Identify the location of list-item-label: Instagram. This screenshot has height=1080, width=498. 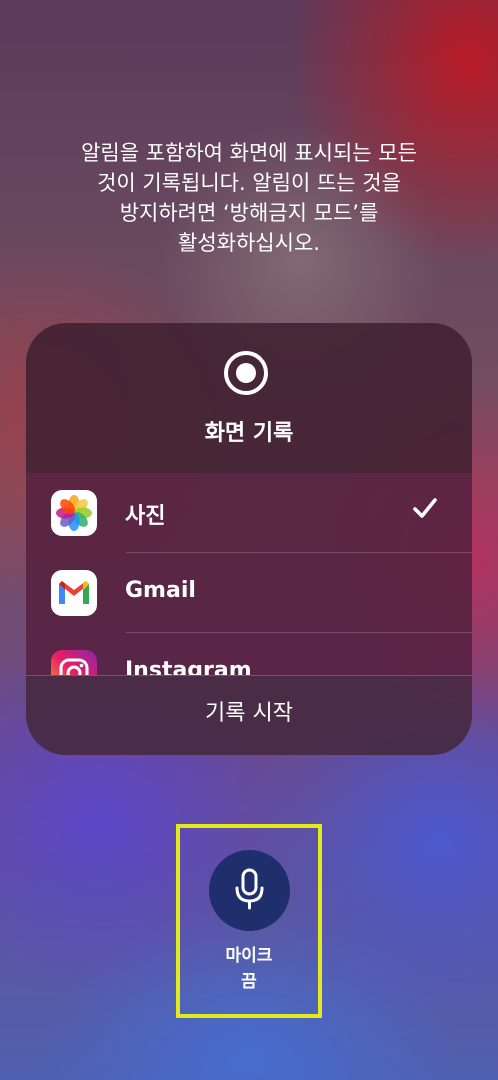
(188, 666).